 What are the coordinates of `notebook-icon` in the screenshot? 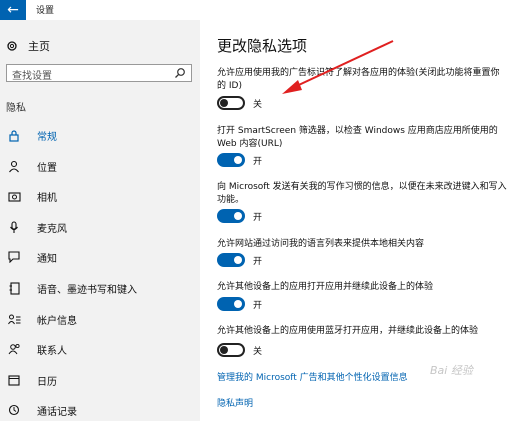 It's located at (14, 288).